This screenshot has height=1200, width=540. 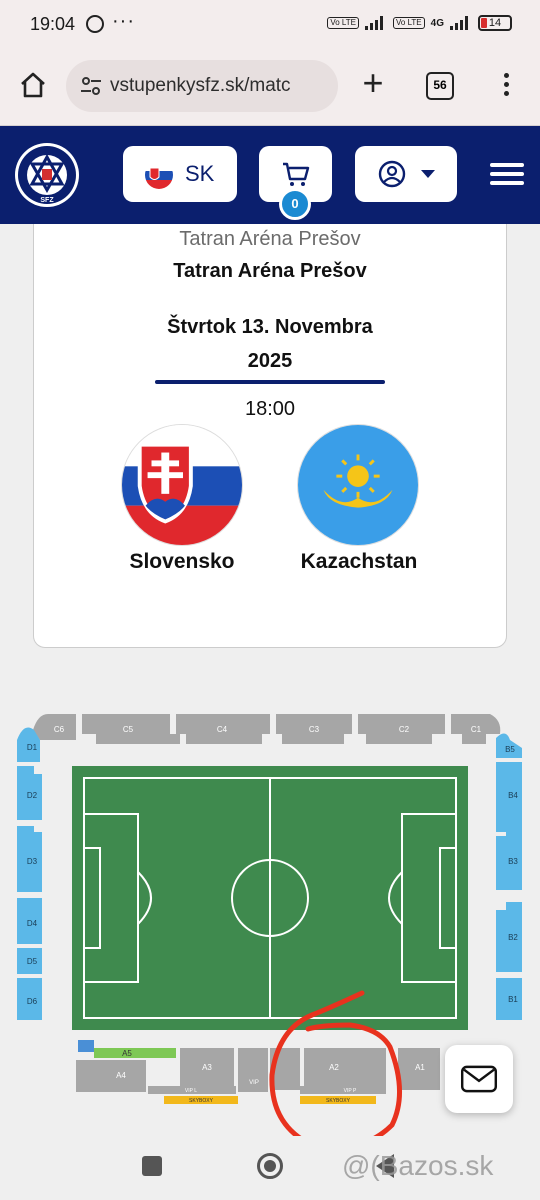 I want to click on venue-title: Tatran Aréna Prešov, so click(x=270, y=271).